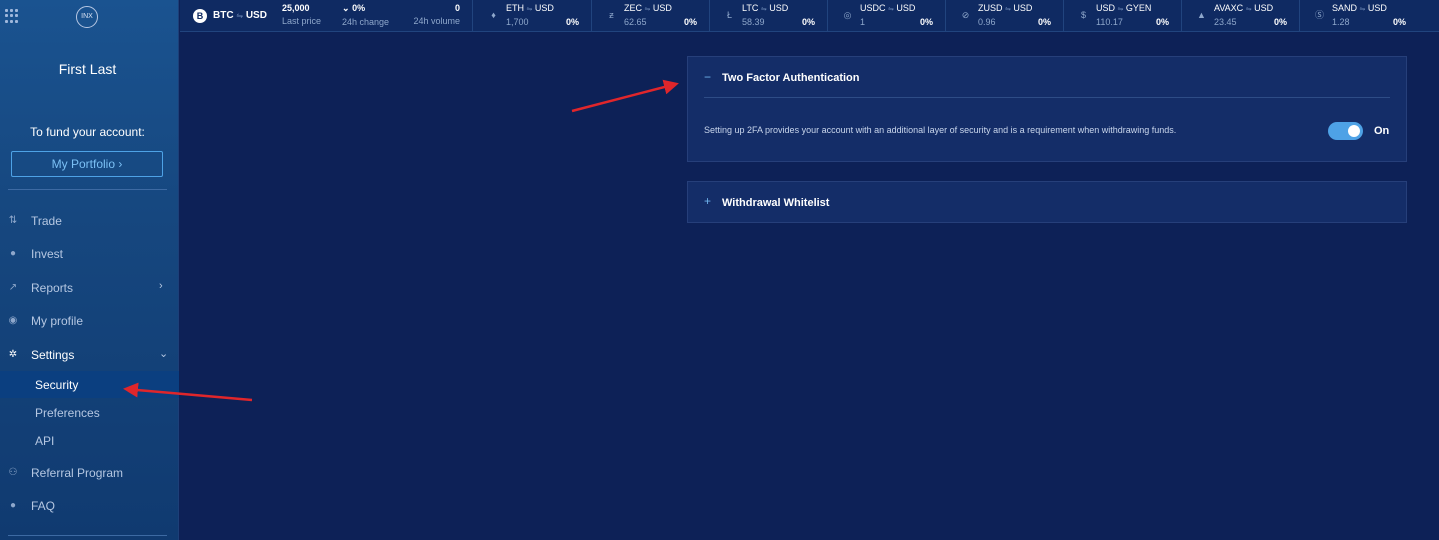  Describe the element at coordinates (729, 15) in the screenshot. I see `litecoin-icon: Ł` at that location.